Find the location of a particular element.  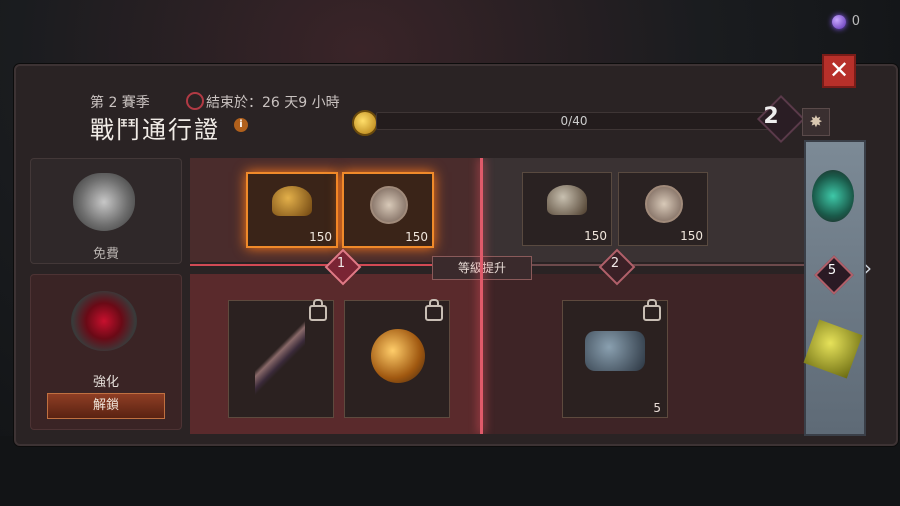

demon-mask-icon is located at coordinates (833, 196).